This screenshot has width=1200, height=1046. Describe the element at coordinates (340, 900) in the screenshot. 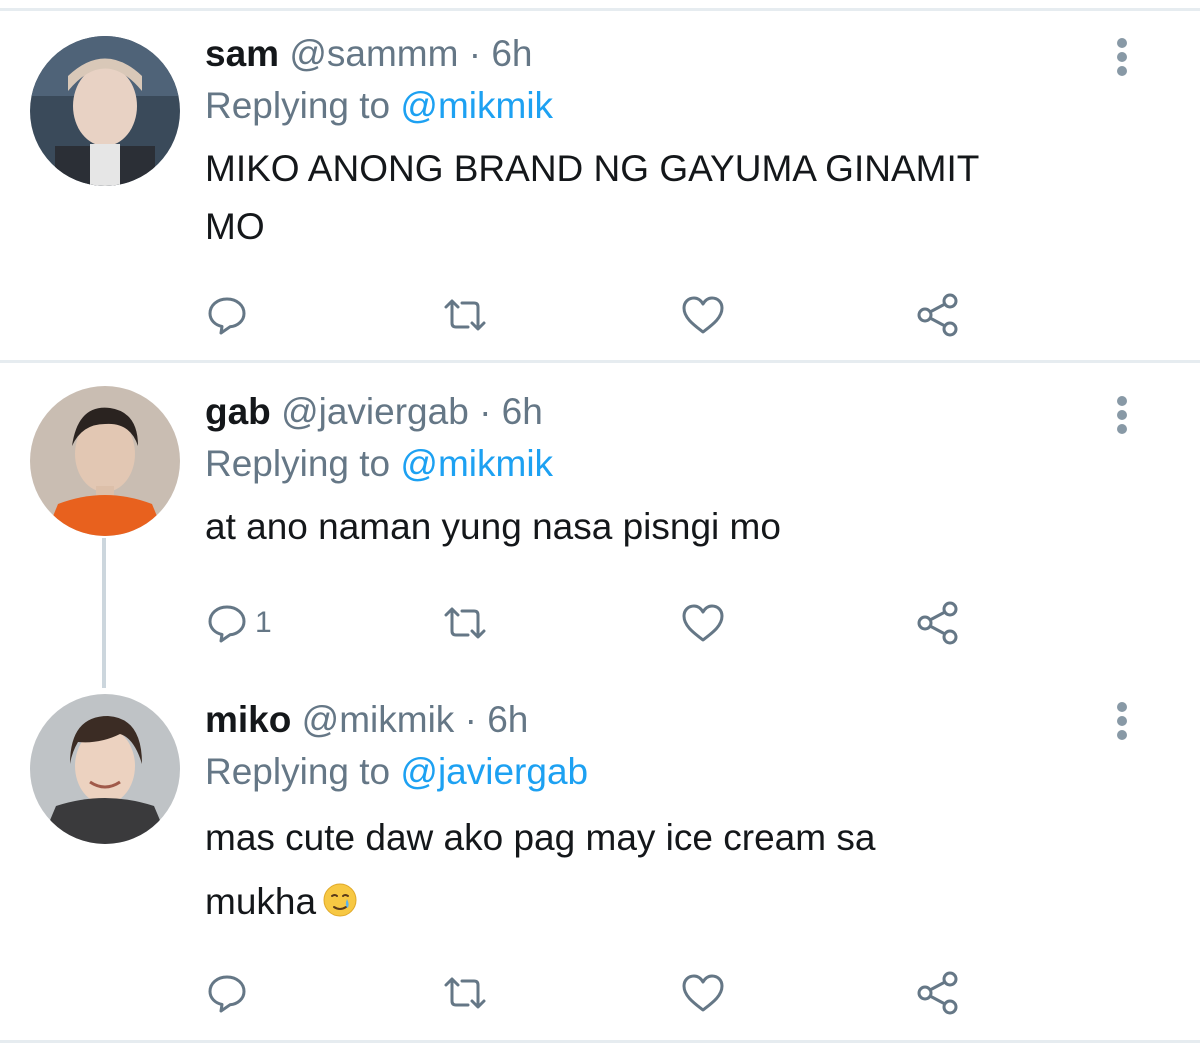

I see `crying-face-emoji-icon` at that location.